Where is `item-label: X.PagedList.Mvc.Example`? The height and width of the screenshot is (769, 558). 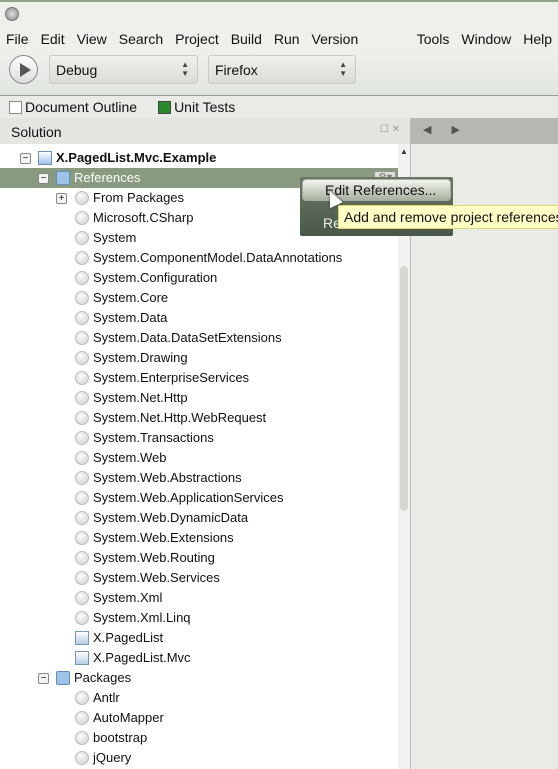 item-label: X.PagedList.Mvc.Example is located at coordinates (136, 157).